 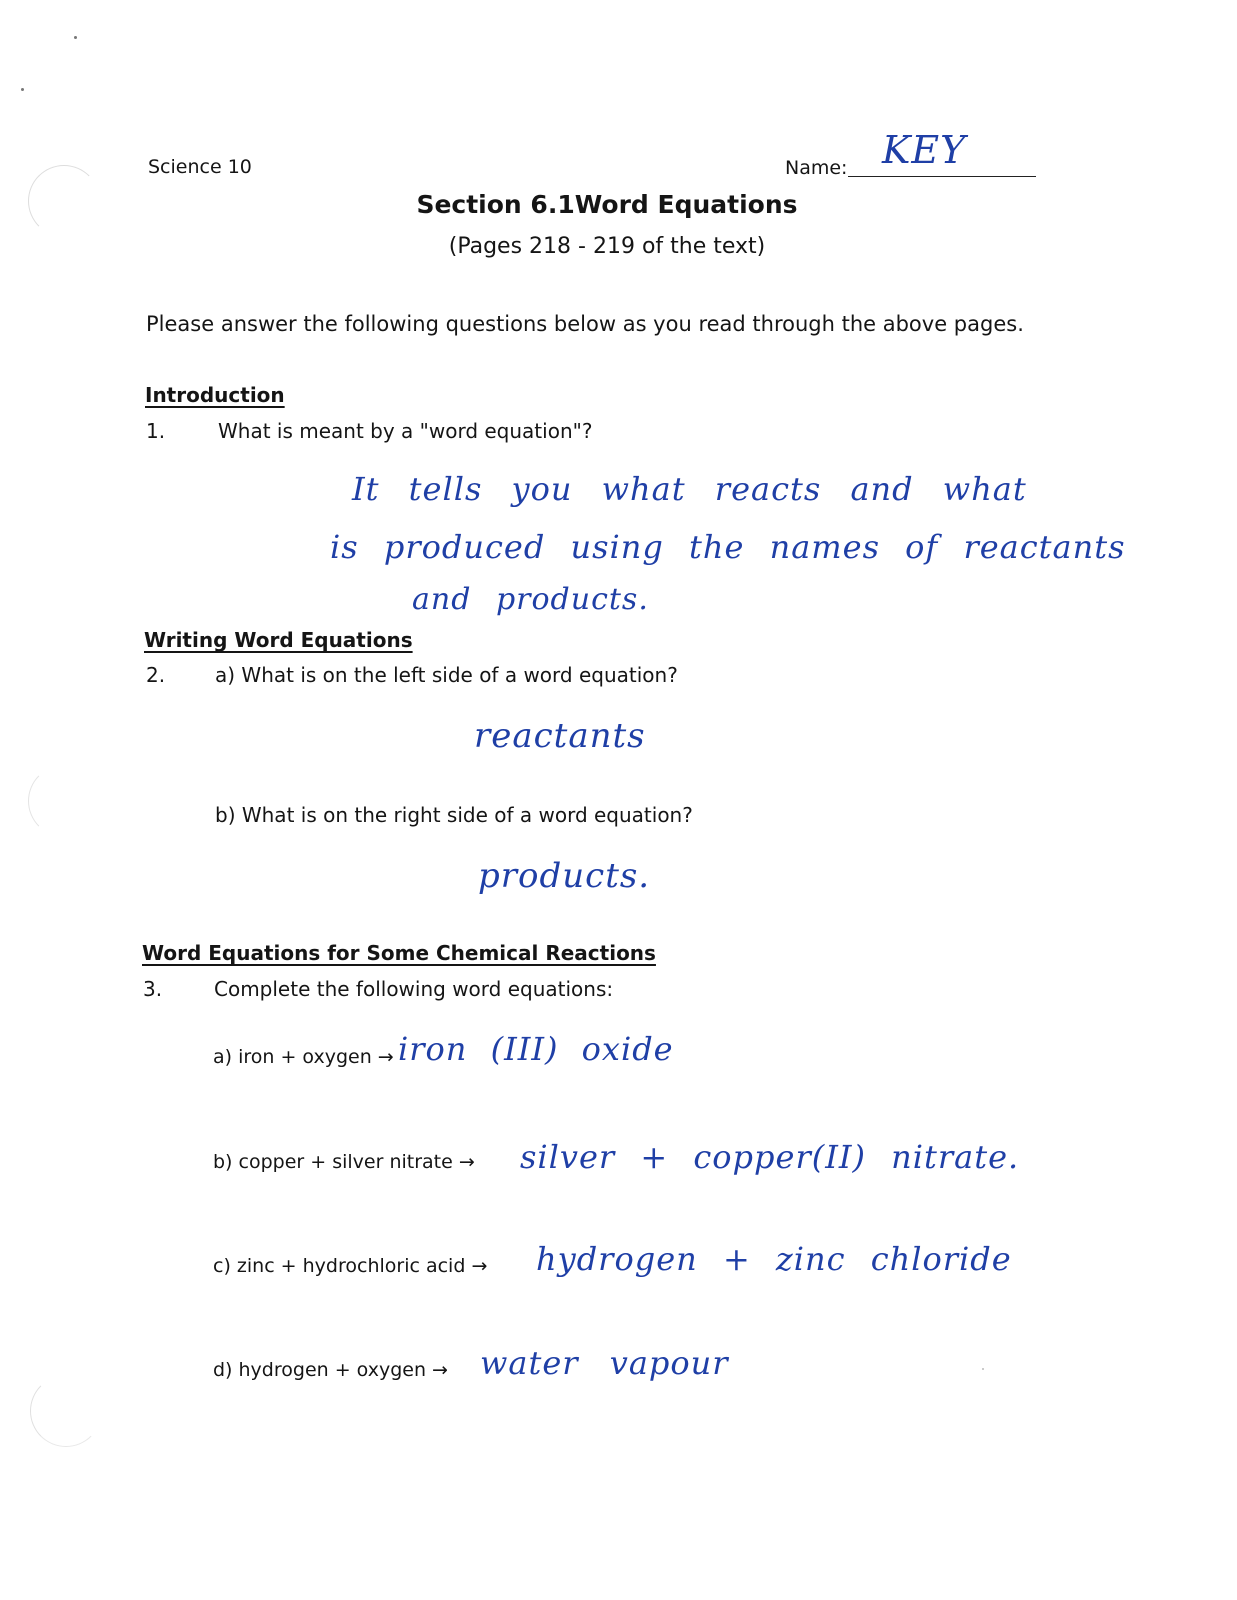 What do you see at coordinates (942, 176) in the screenshot?
I see `name-field-line` at bounding box center [942, 176].